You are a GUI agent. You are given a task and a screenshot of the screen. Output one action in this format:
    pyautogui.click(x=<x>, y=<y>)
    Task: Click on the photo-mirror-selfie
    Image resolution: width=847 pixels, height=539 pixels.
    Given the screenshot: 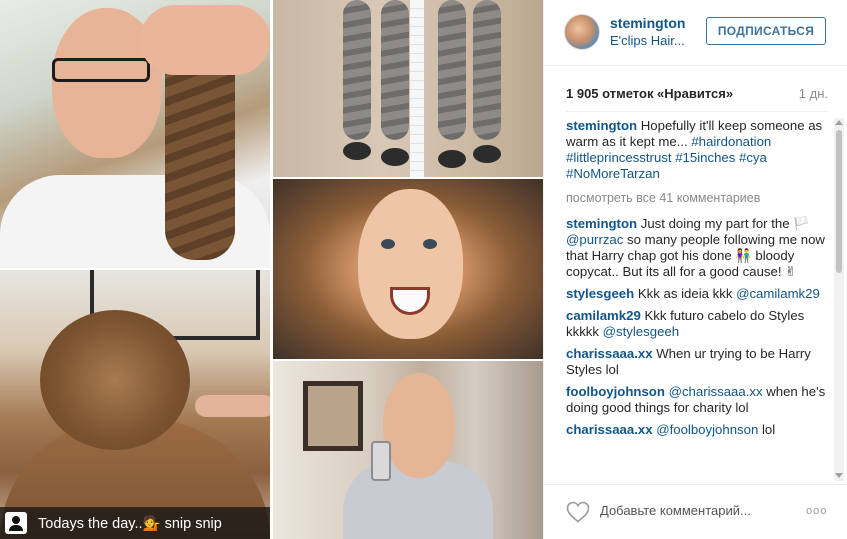 What is the action you would take?
    pyautogui.click(x=408, y=450)
    